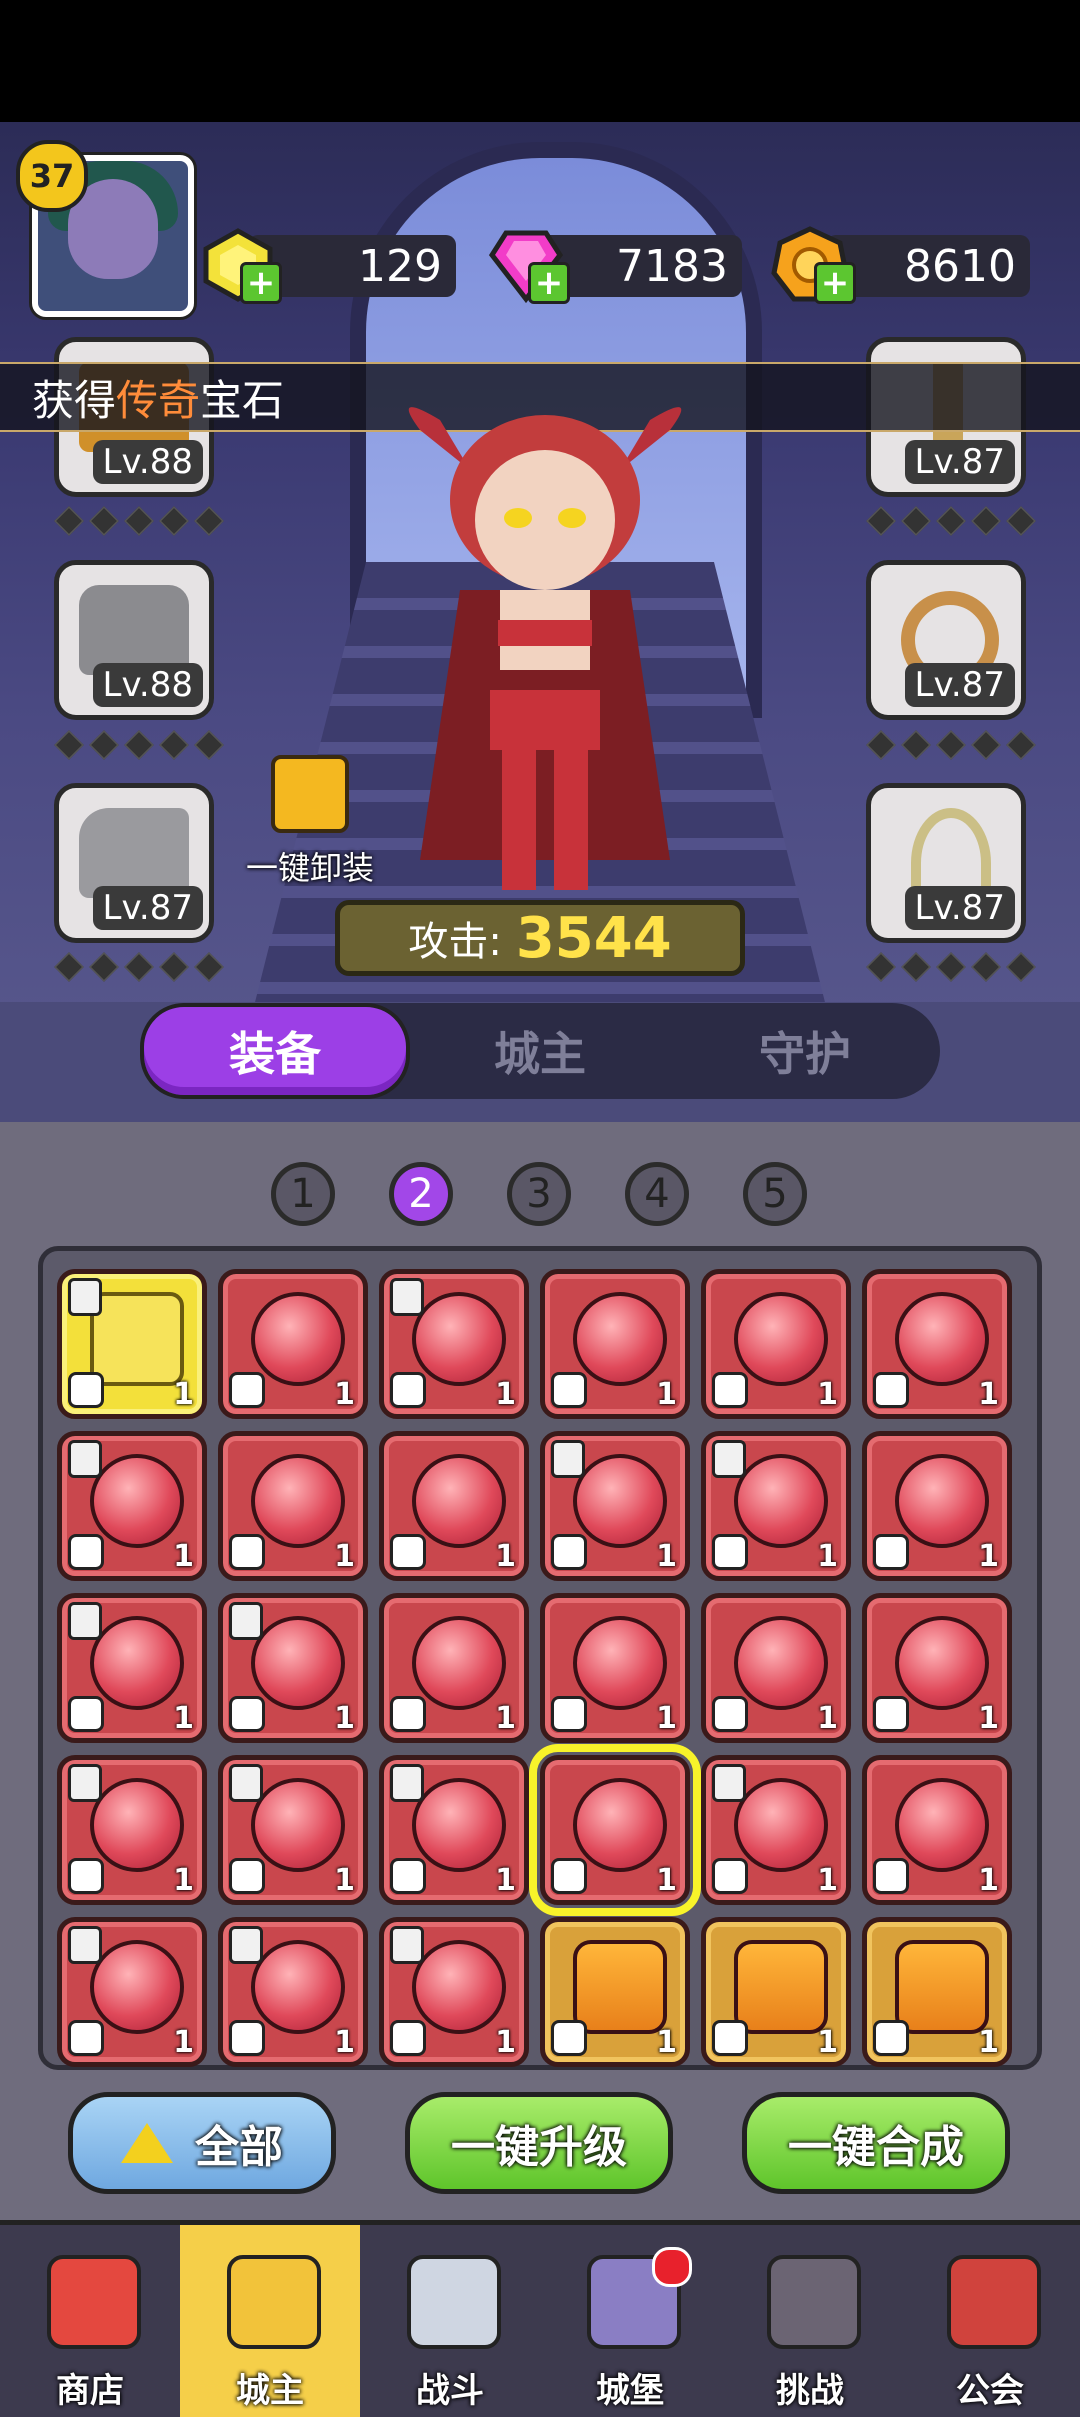 This screenshot has height=2417, width=1080. What do you see at coordinates (835, 283) in the screenshot?
I see `add-gold-coin-button: +` at bounding box center [835, 283].